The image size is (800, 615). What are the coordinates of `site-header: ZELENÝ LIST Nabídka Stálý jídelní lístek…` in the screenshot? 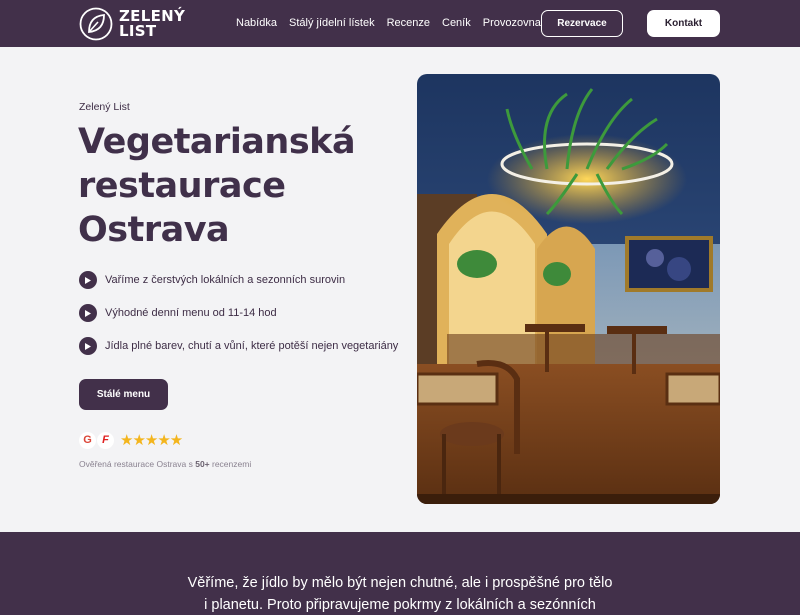 It's located at (400, 23).